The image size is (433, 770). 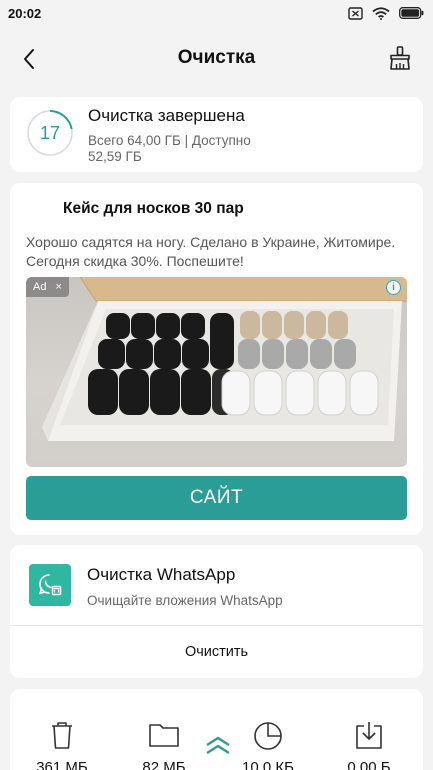 I want to click on ad-badge: Ad ×, so click(x=47, y=287).